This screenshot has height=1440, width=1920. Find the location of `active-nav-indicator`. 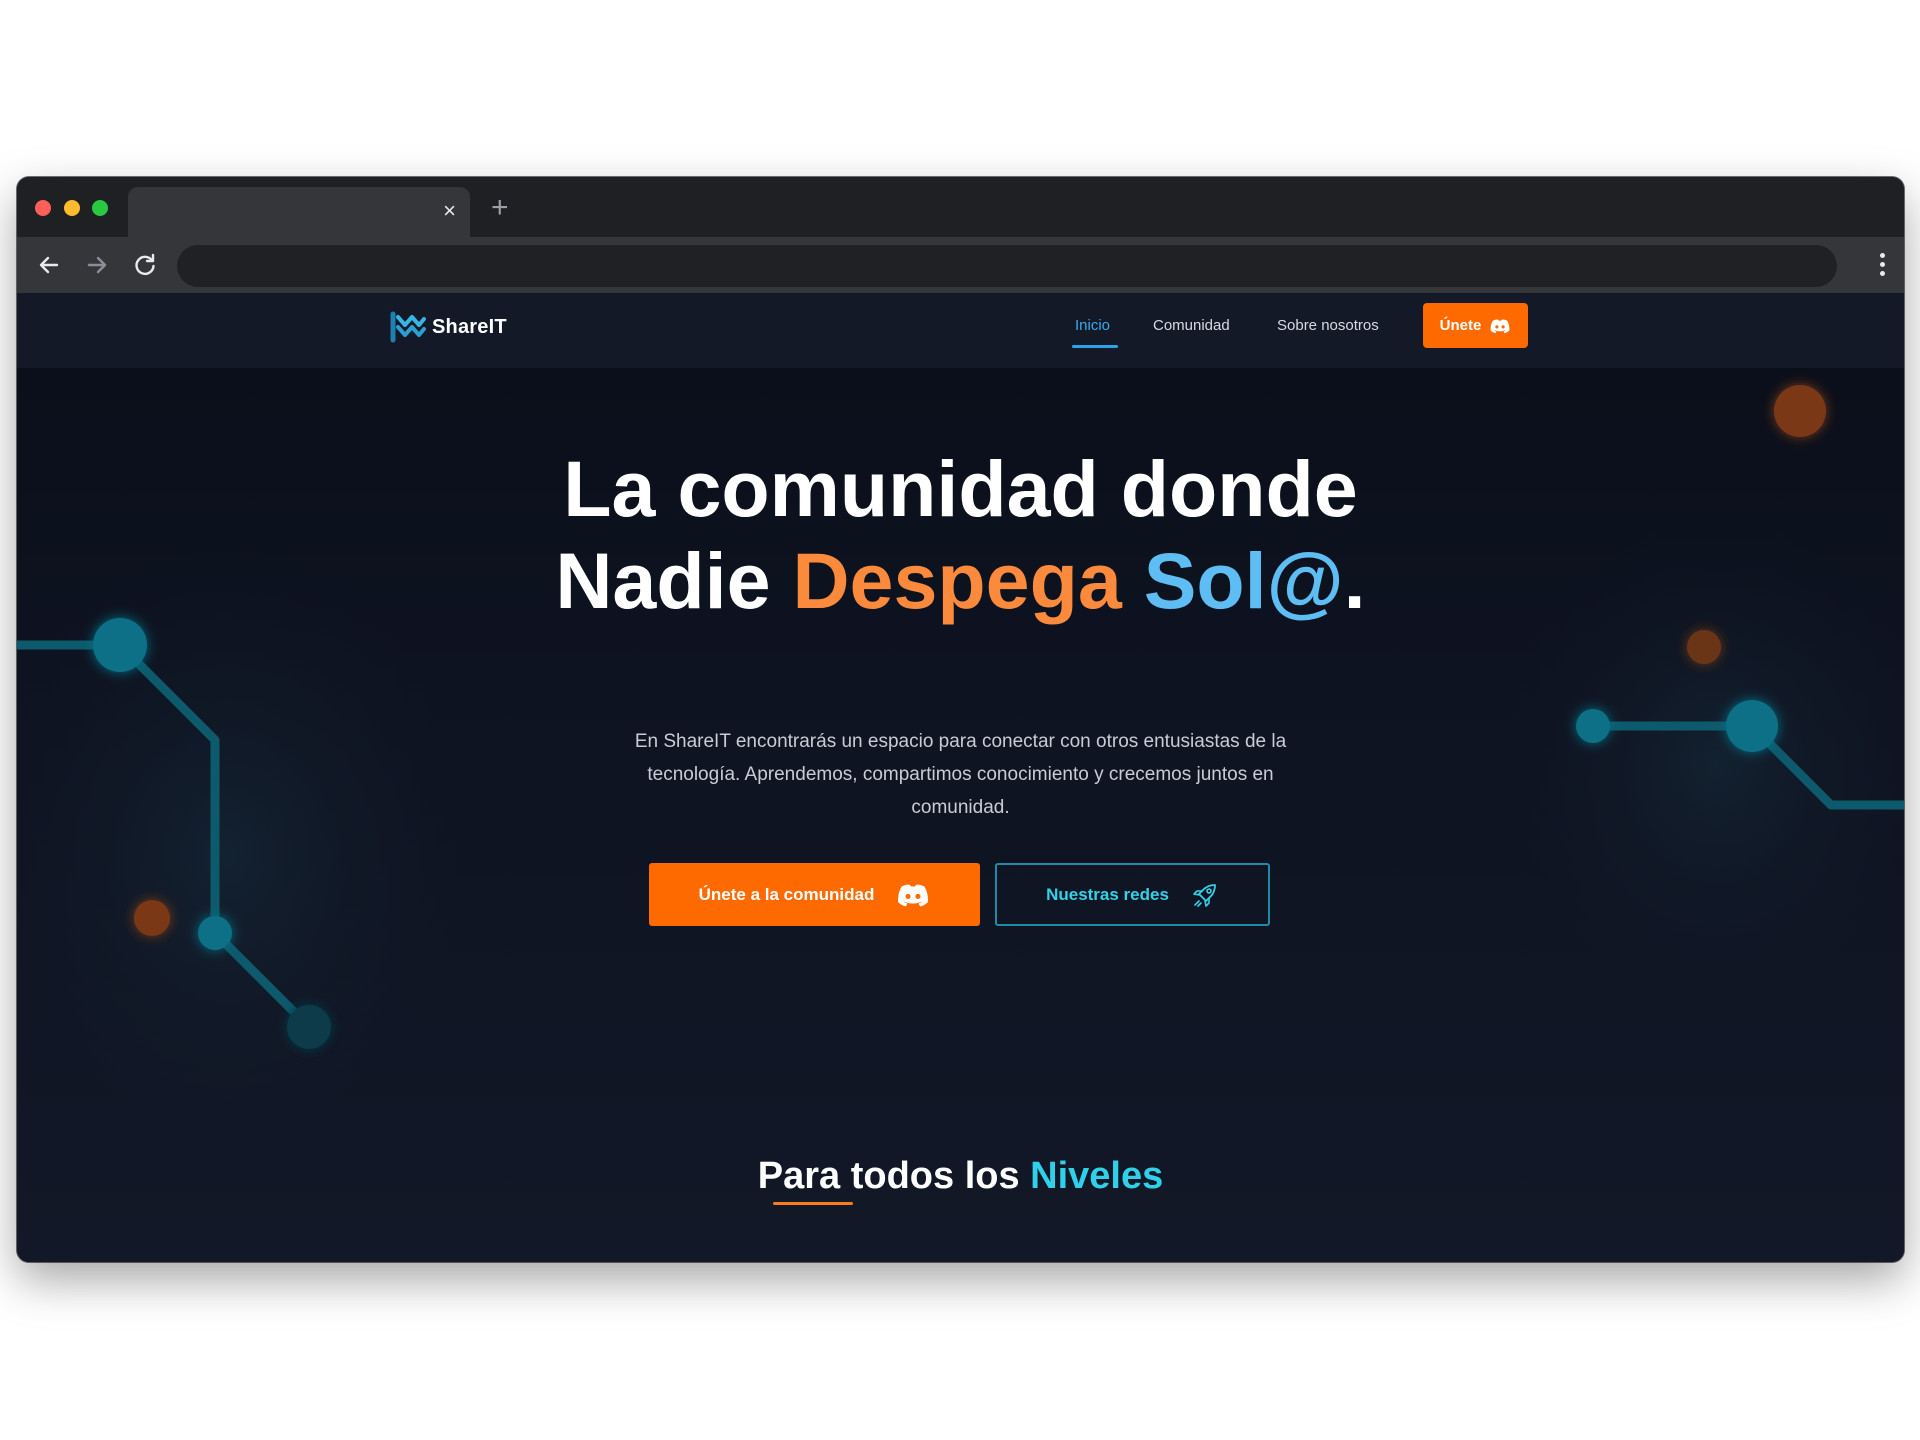

active-nav-indicator is located at coordinates (1095, 346).